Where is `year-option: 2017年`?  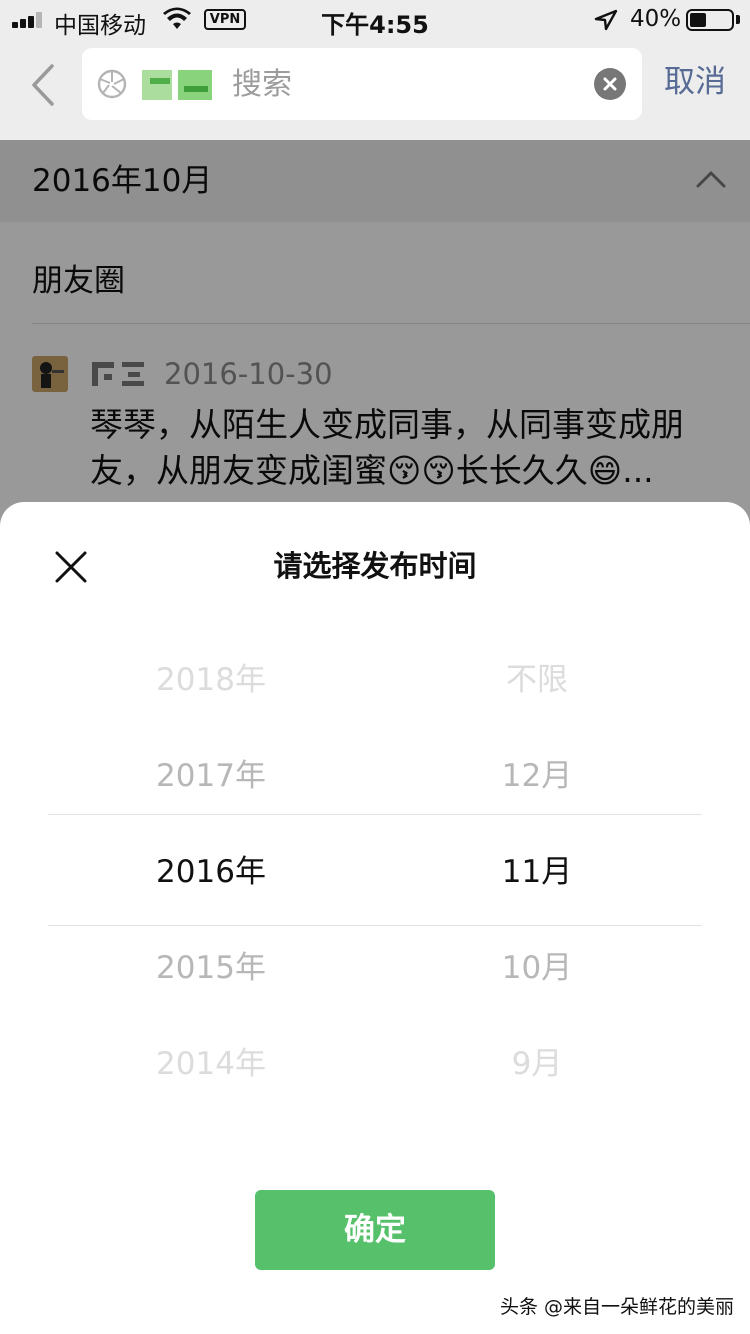
year-option: 2017年 is located at coordinates (211, 776).